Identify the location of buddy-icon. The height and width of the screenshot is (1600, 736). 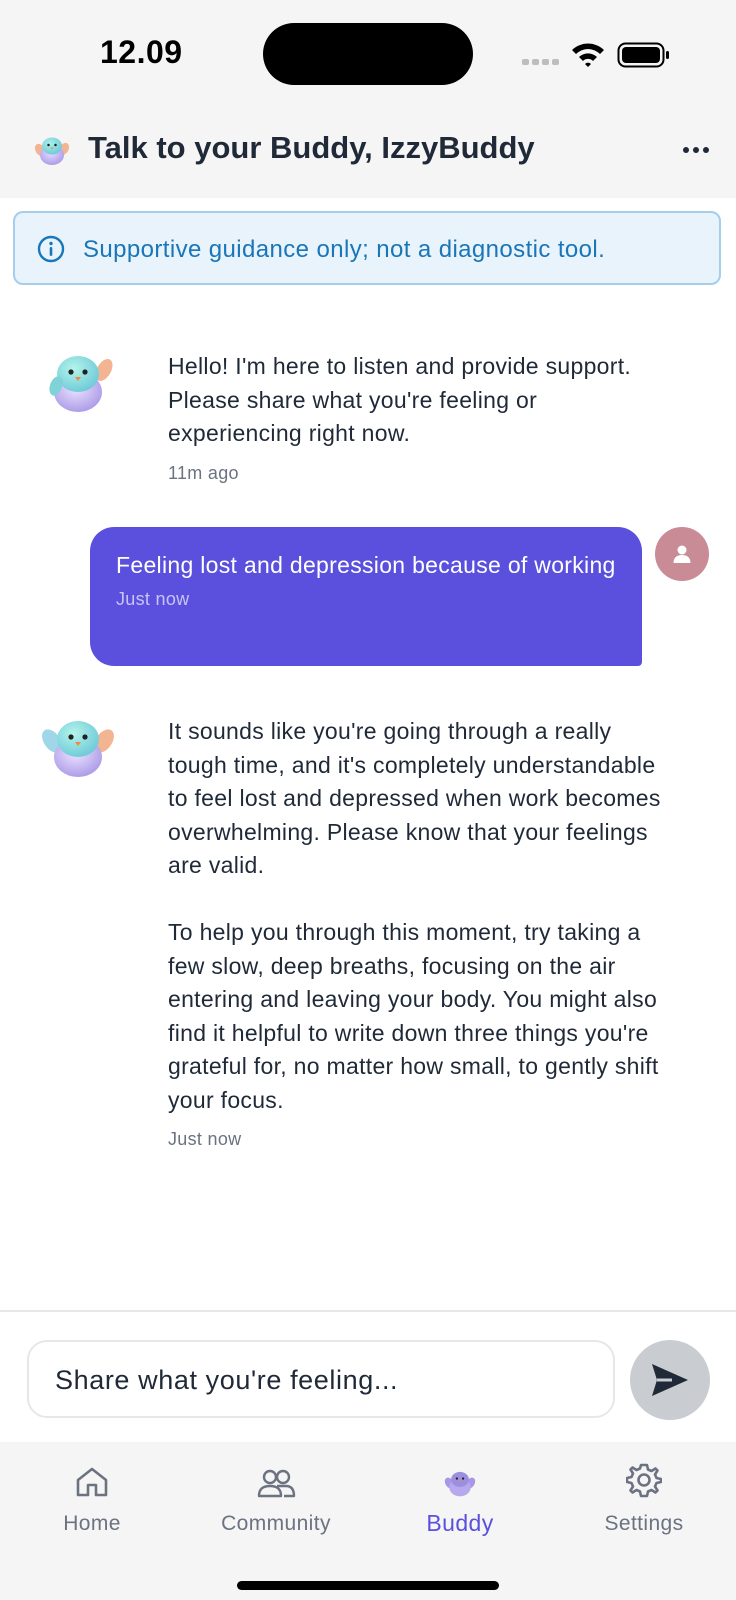
(460, 1484).